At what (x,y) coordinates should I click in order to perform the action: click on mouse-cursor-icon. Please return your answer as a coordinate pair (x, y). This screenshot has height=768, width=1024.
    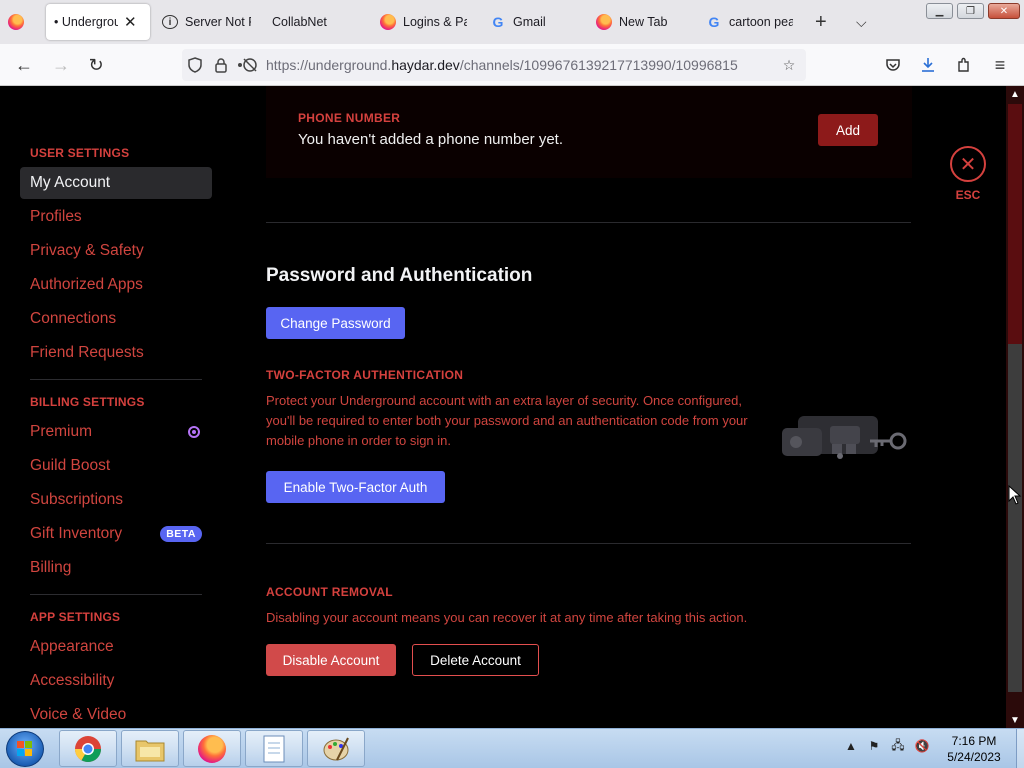
    Looking at the image, I should click on (1015, 495).